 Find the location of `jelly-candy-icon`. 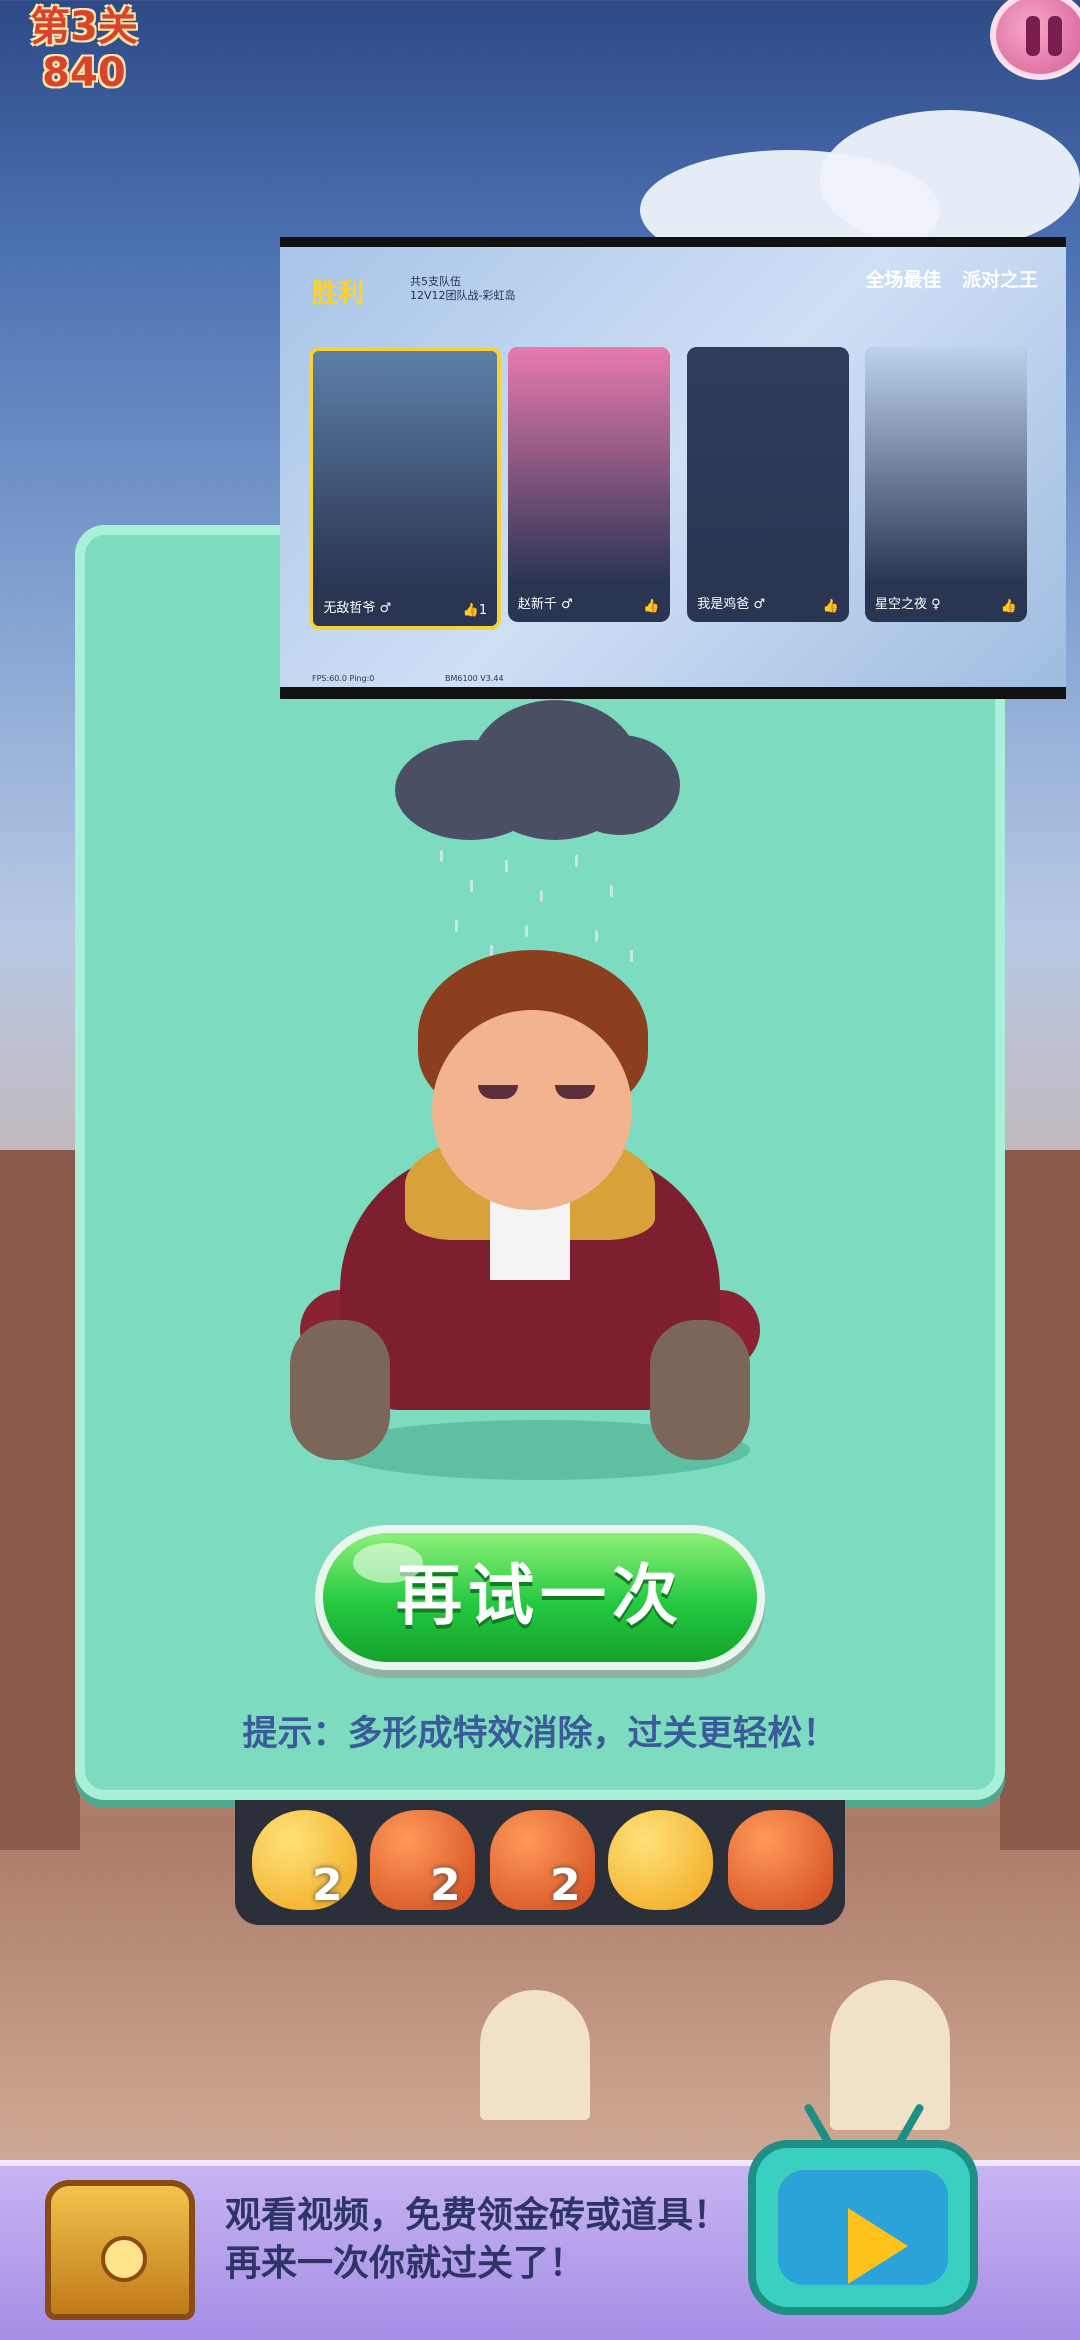

jelly-candy-icon is located at coordinates (780, 1860).